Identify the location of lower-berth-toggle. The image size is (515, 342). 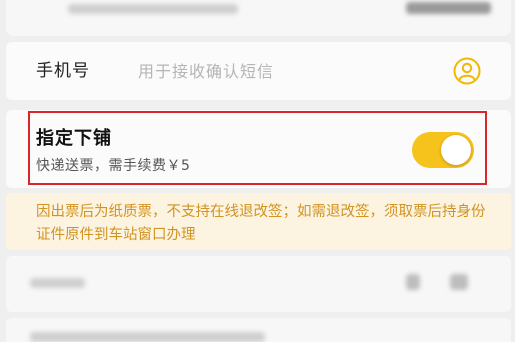
(443, 150).